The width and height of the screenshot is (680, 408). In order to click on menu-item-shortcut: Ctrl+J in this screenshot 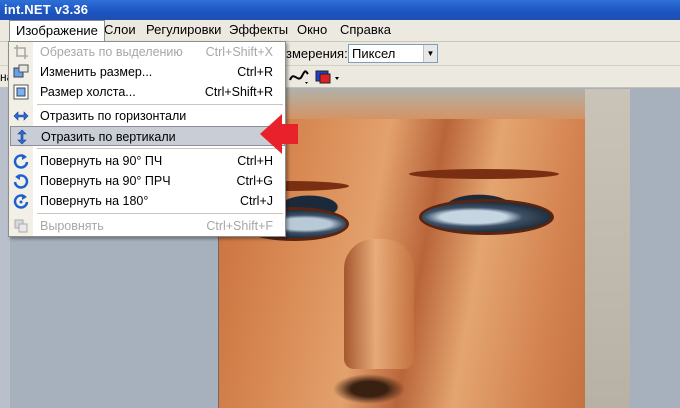, I will do `click(256, 201)`.